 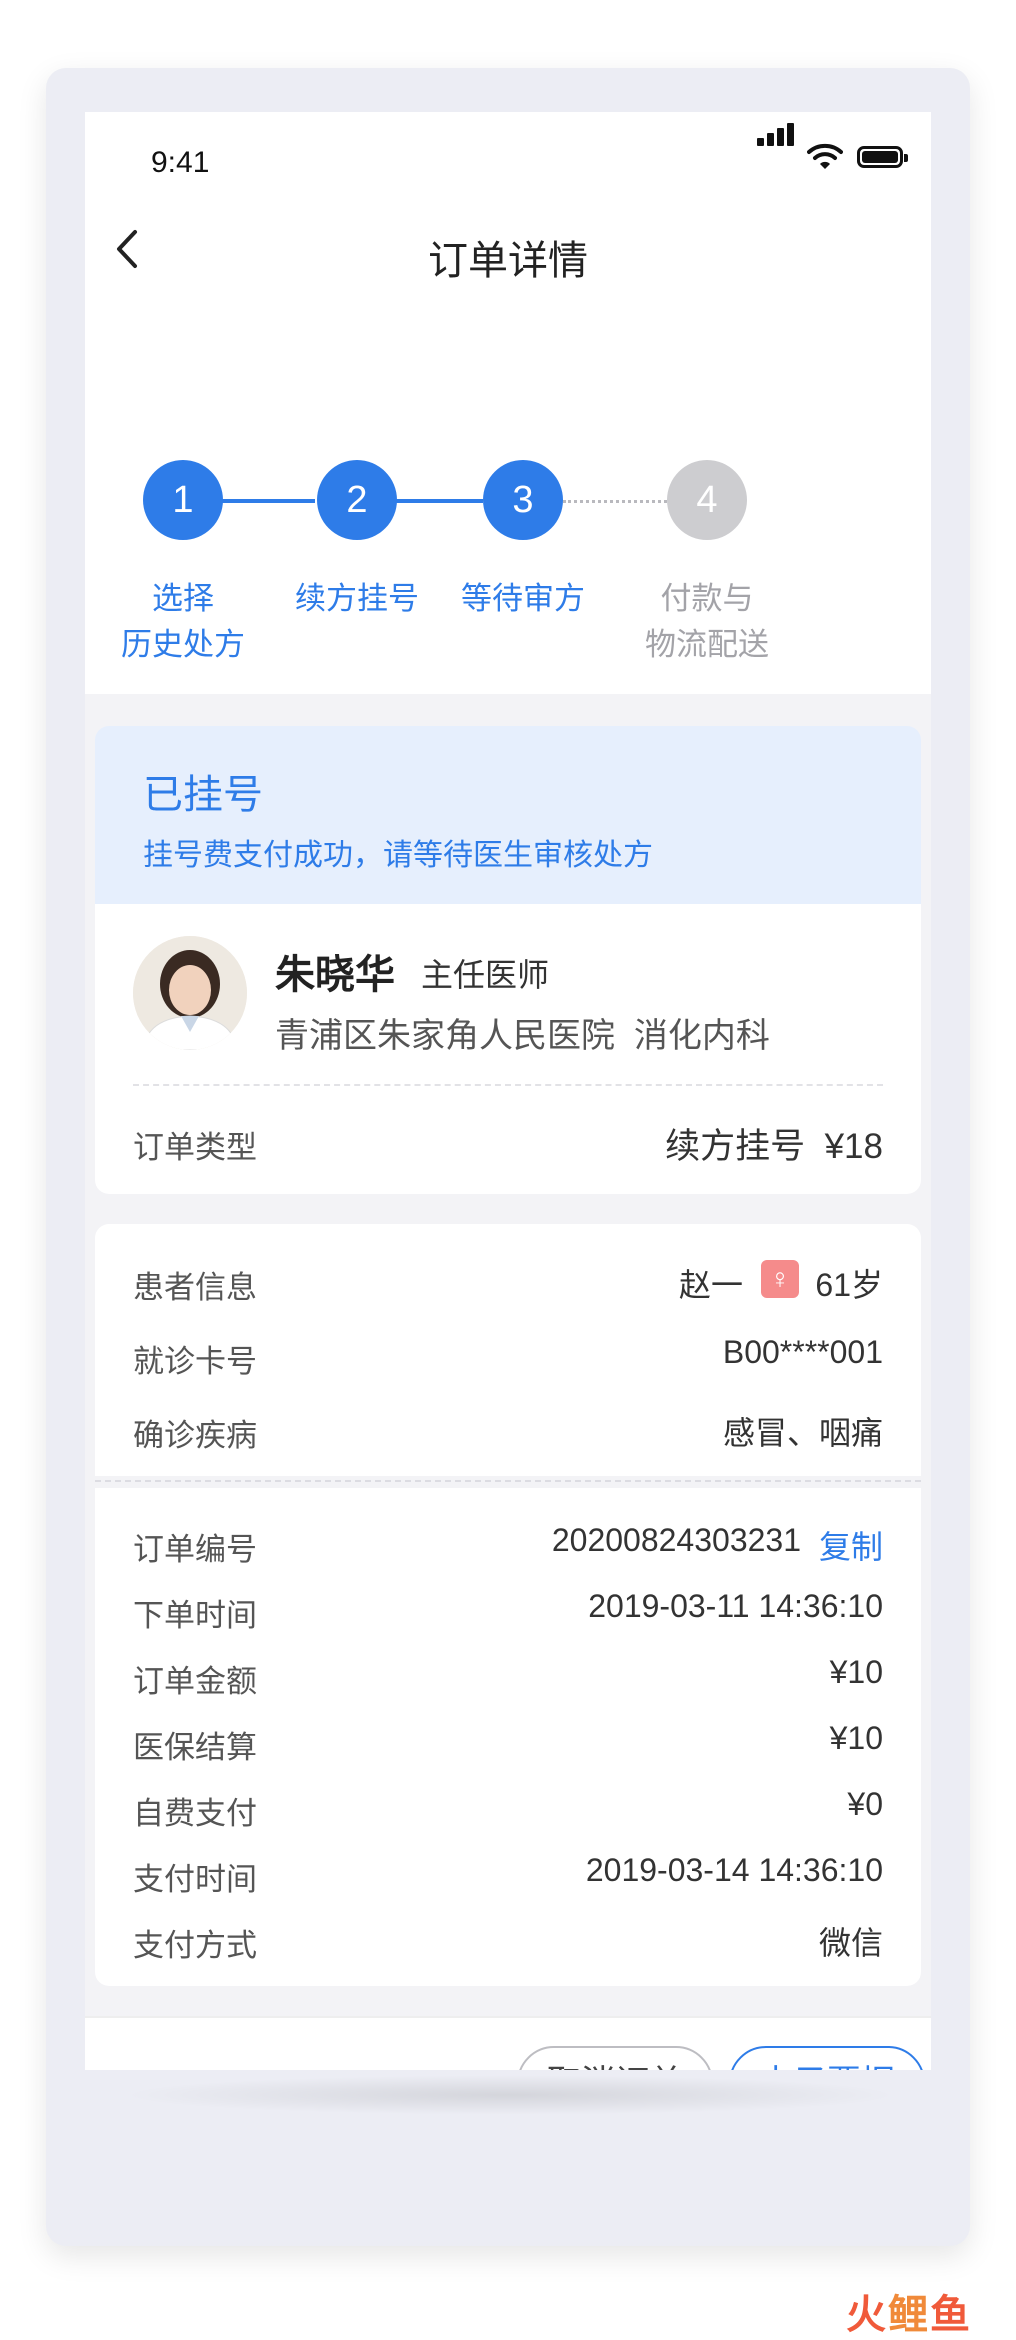 What do you see at coordinates (508, 1350) in the screenshot?
I see `patient-card: 患者信息 赵一 ♀ 61岁 就诊卡号 B00****001 确诊疾病 感冒、咽痛` at bounding box center [508, 1350].